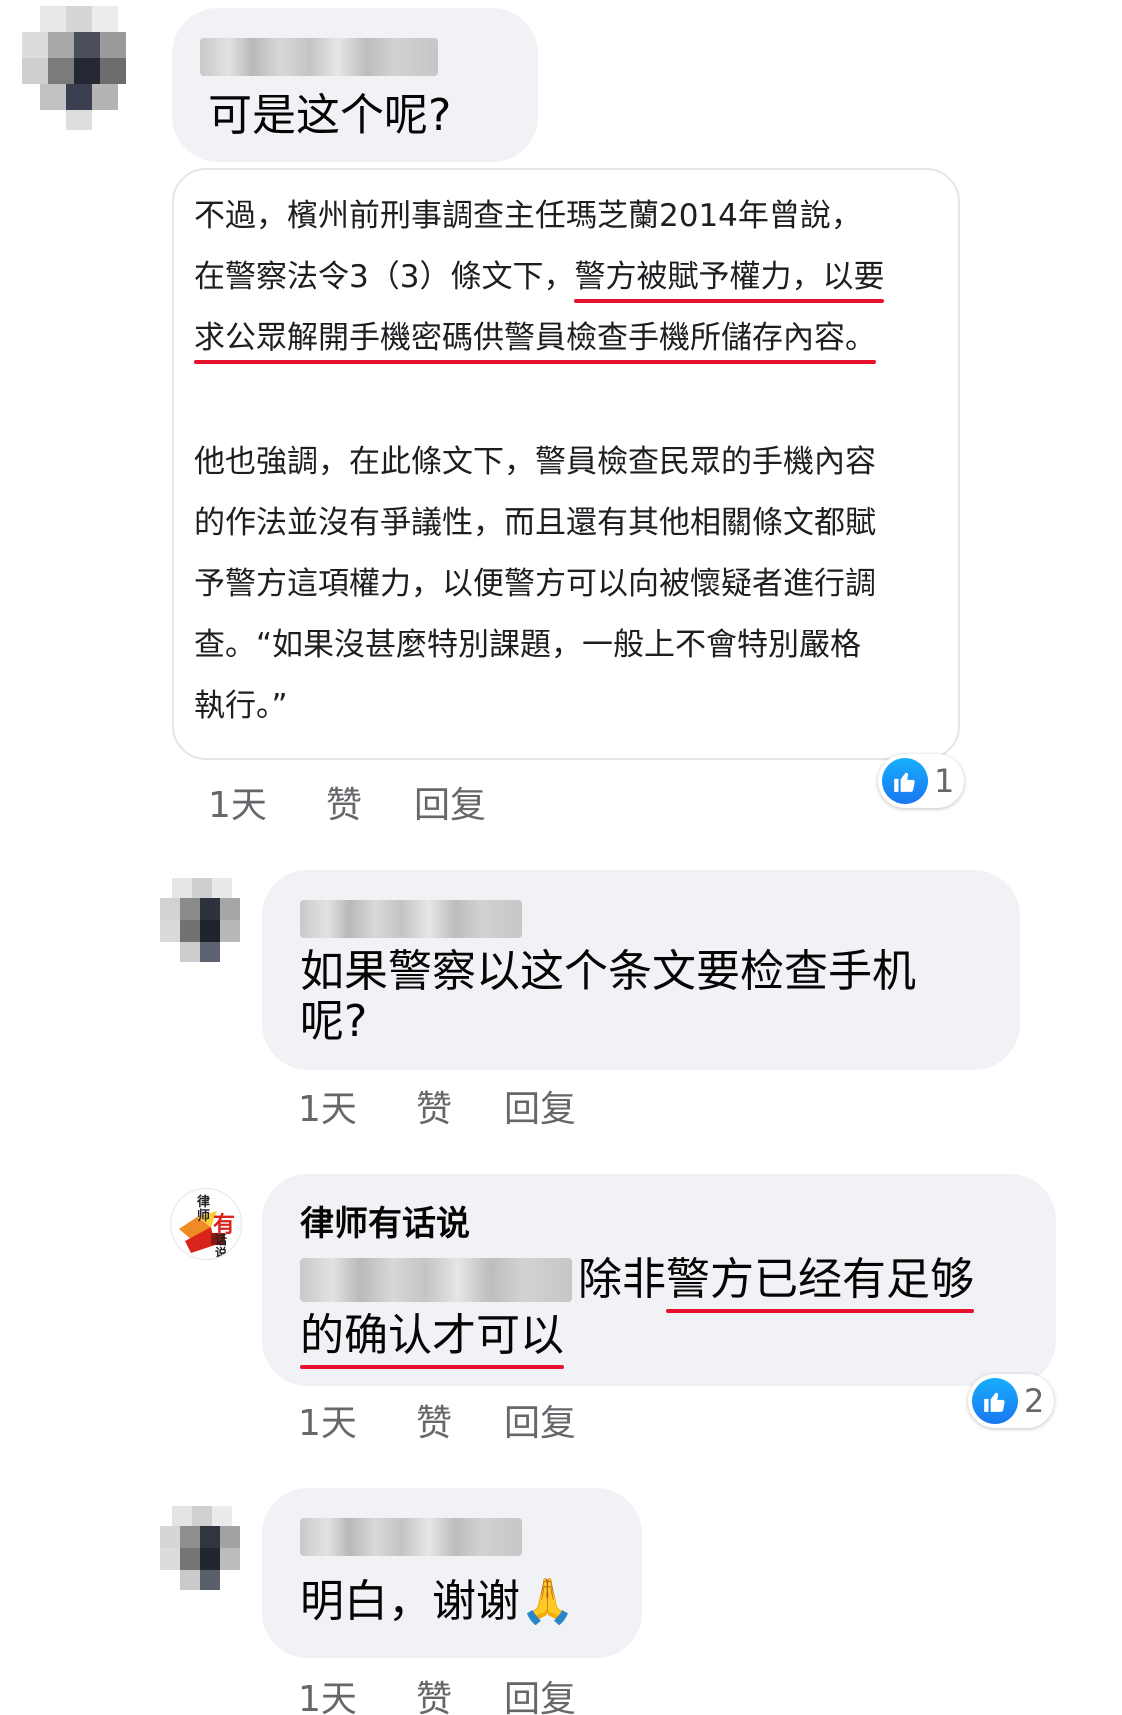  I want to click on comment-bubble: 明白，谢谢🙏, so click(452, 1573).